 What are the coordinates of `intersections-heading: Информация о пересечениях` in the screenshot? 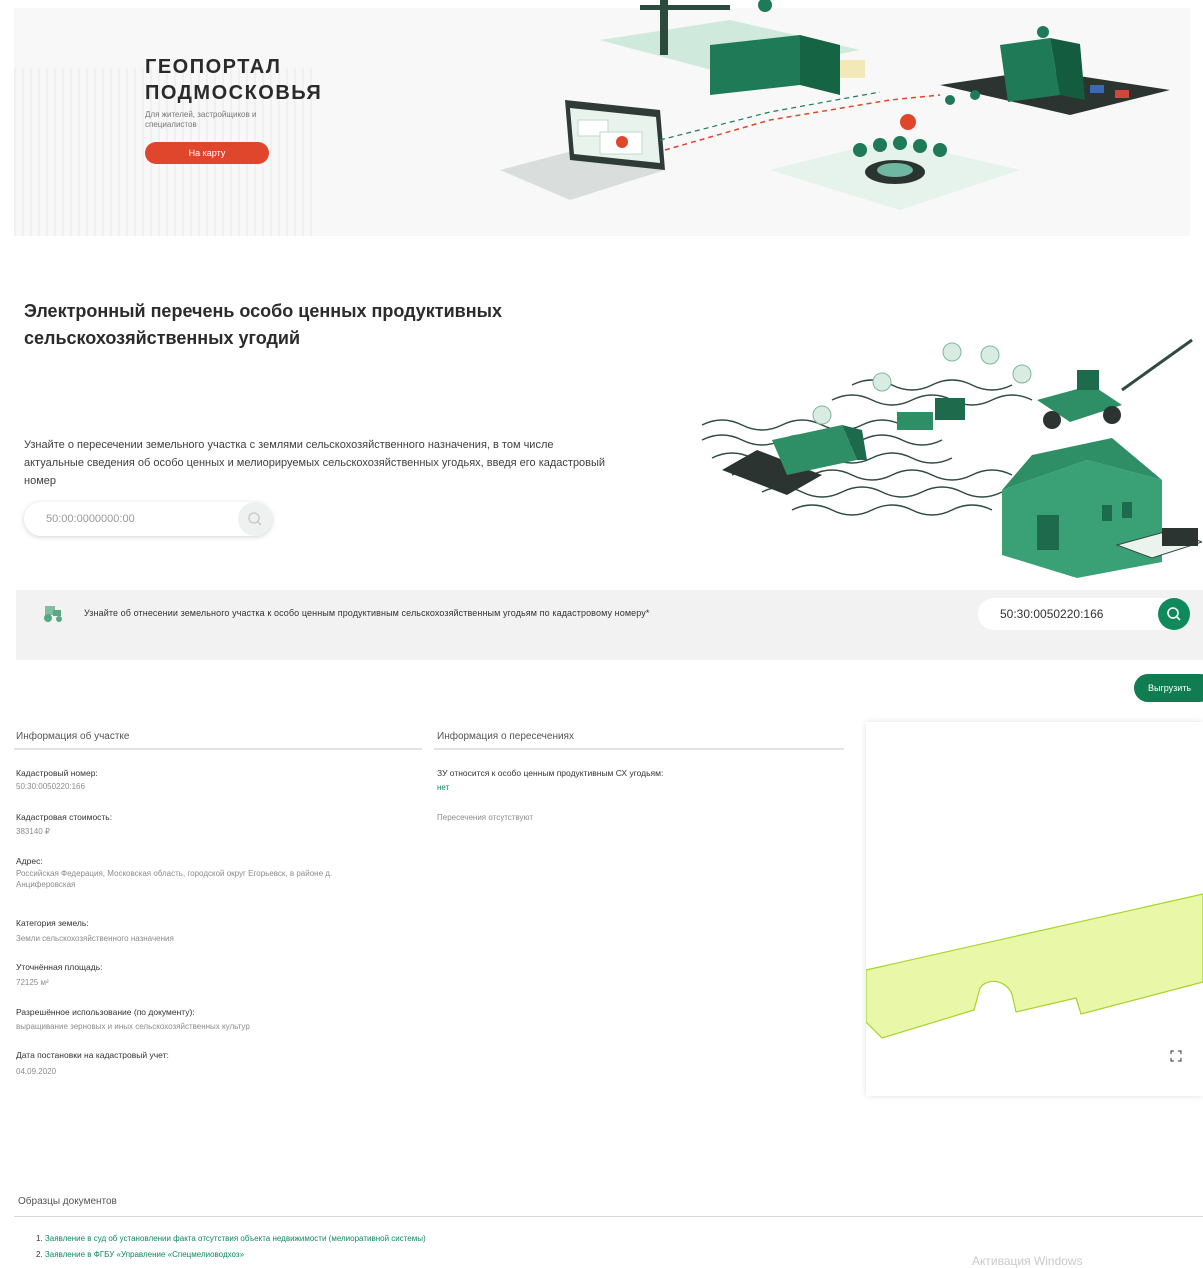 It's located at (505, 736).